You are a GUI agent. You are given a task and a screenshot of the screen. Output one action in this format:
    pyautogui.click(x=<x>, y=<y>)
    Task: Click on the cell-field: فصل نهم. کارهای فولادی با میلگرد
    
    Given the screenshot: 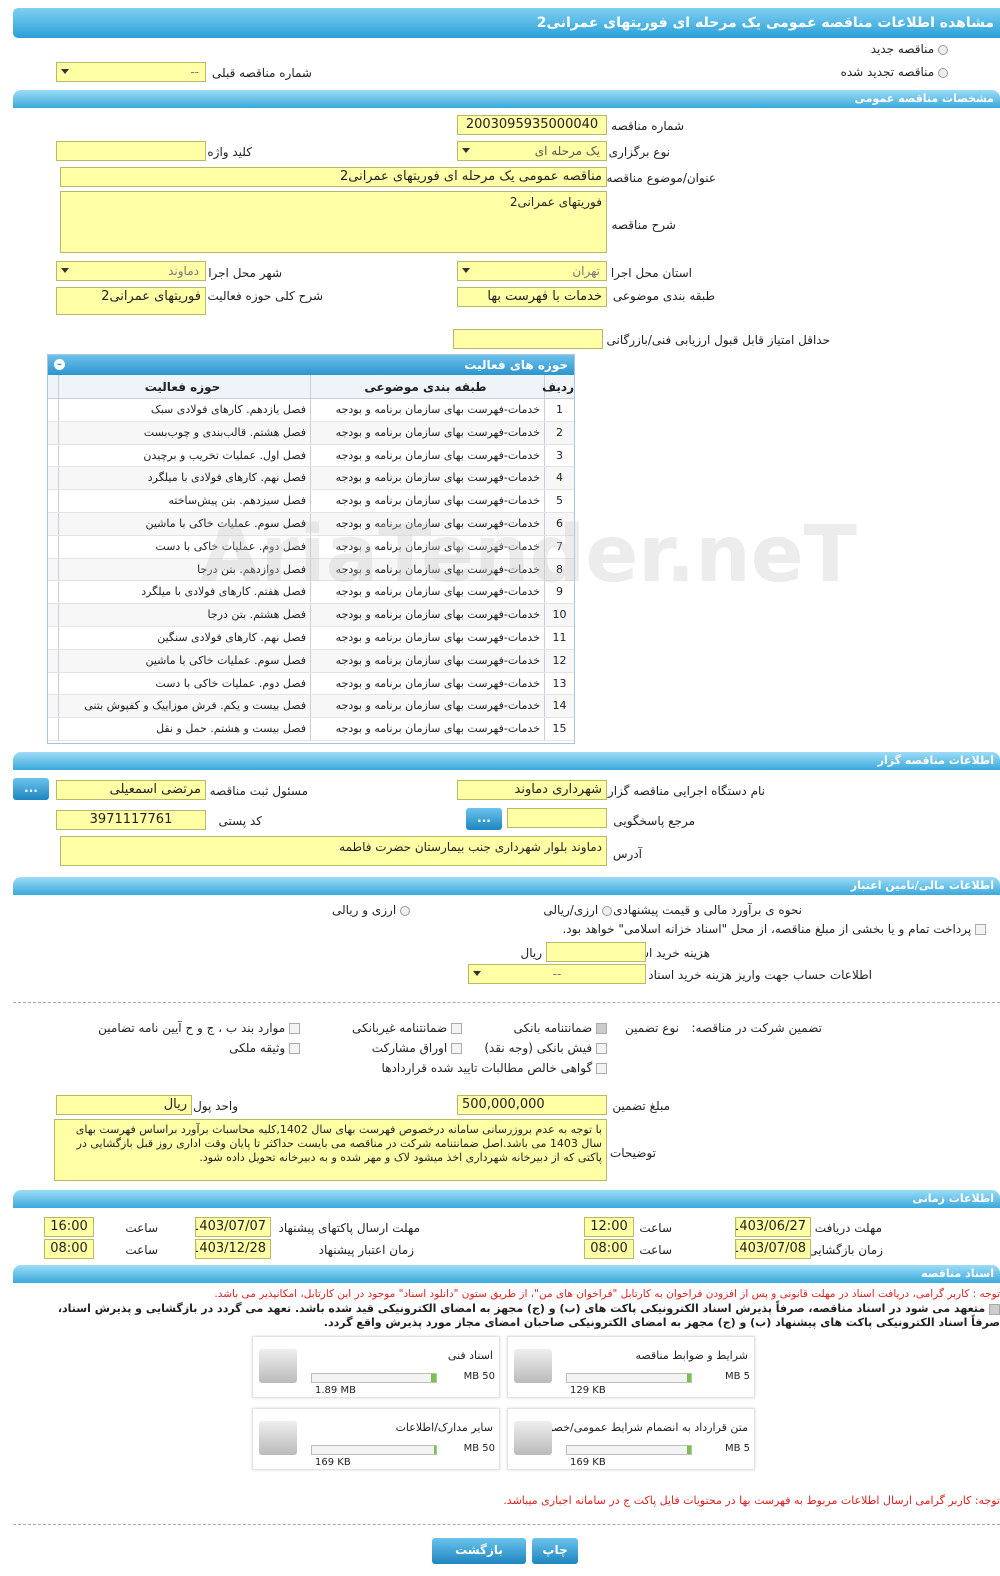 What is the action you would take?
    pyautogui.click(x=184, y=478)
    